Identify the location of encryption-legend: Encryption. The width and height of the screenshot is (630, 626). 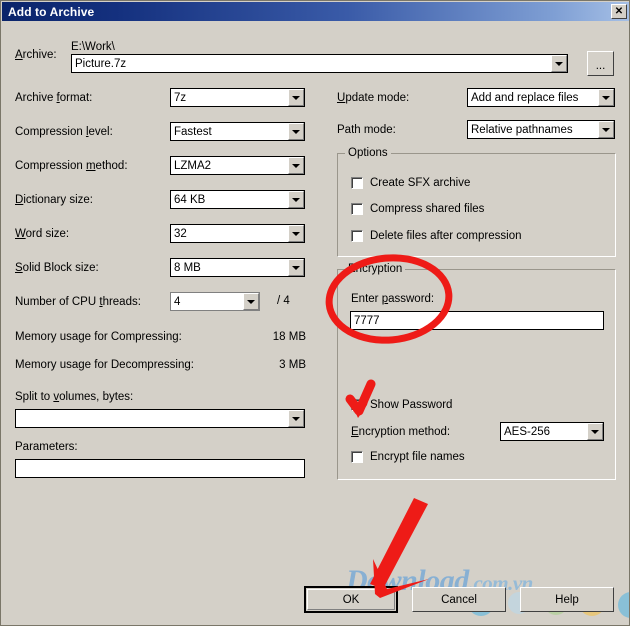
(375, 269).